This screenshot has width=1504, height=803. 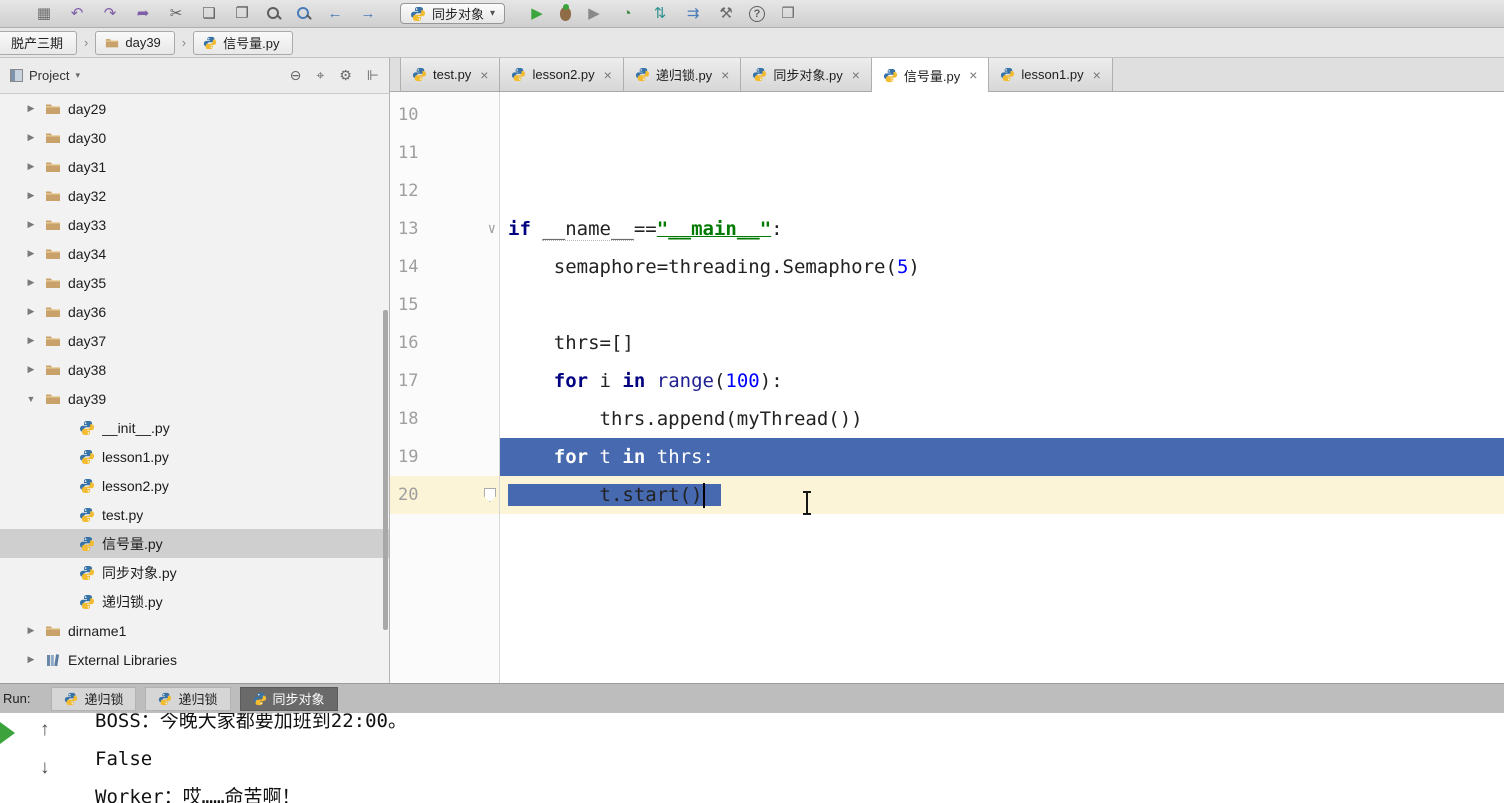 I want to click on down-arrow-icon: ↓, so click(x=45, y=768).